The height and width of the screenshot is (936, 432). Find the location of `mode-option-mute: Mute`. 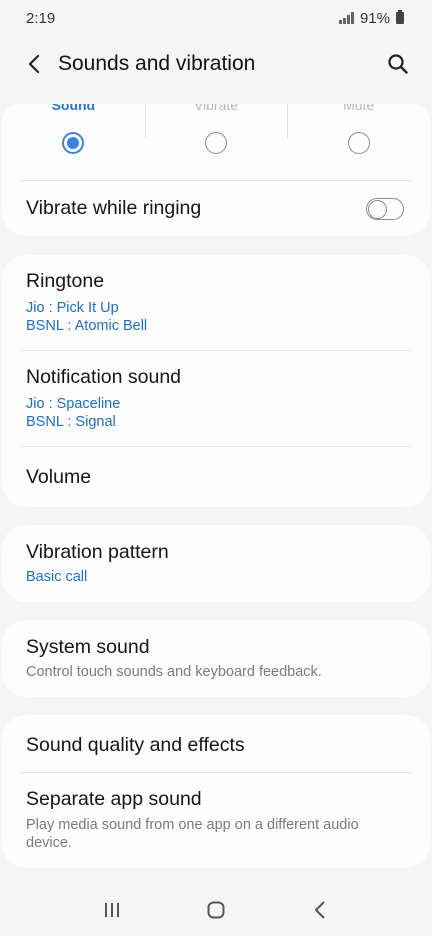

mode-option-mute: Mute is located at coordinates (358, 142).